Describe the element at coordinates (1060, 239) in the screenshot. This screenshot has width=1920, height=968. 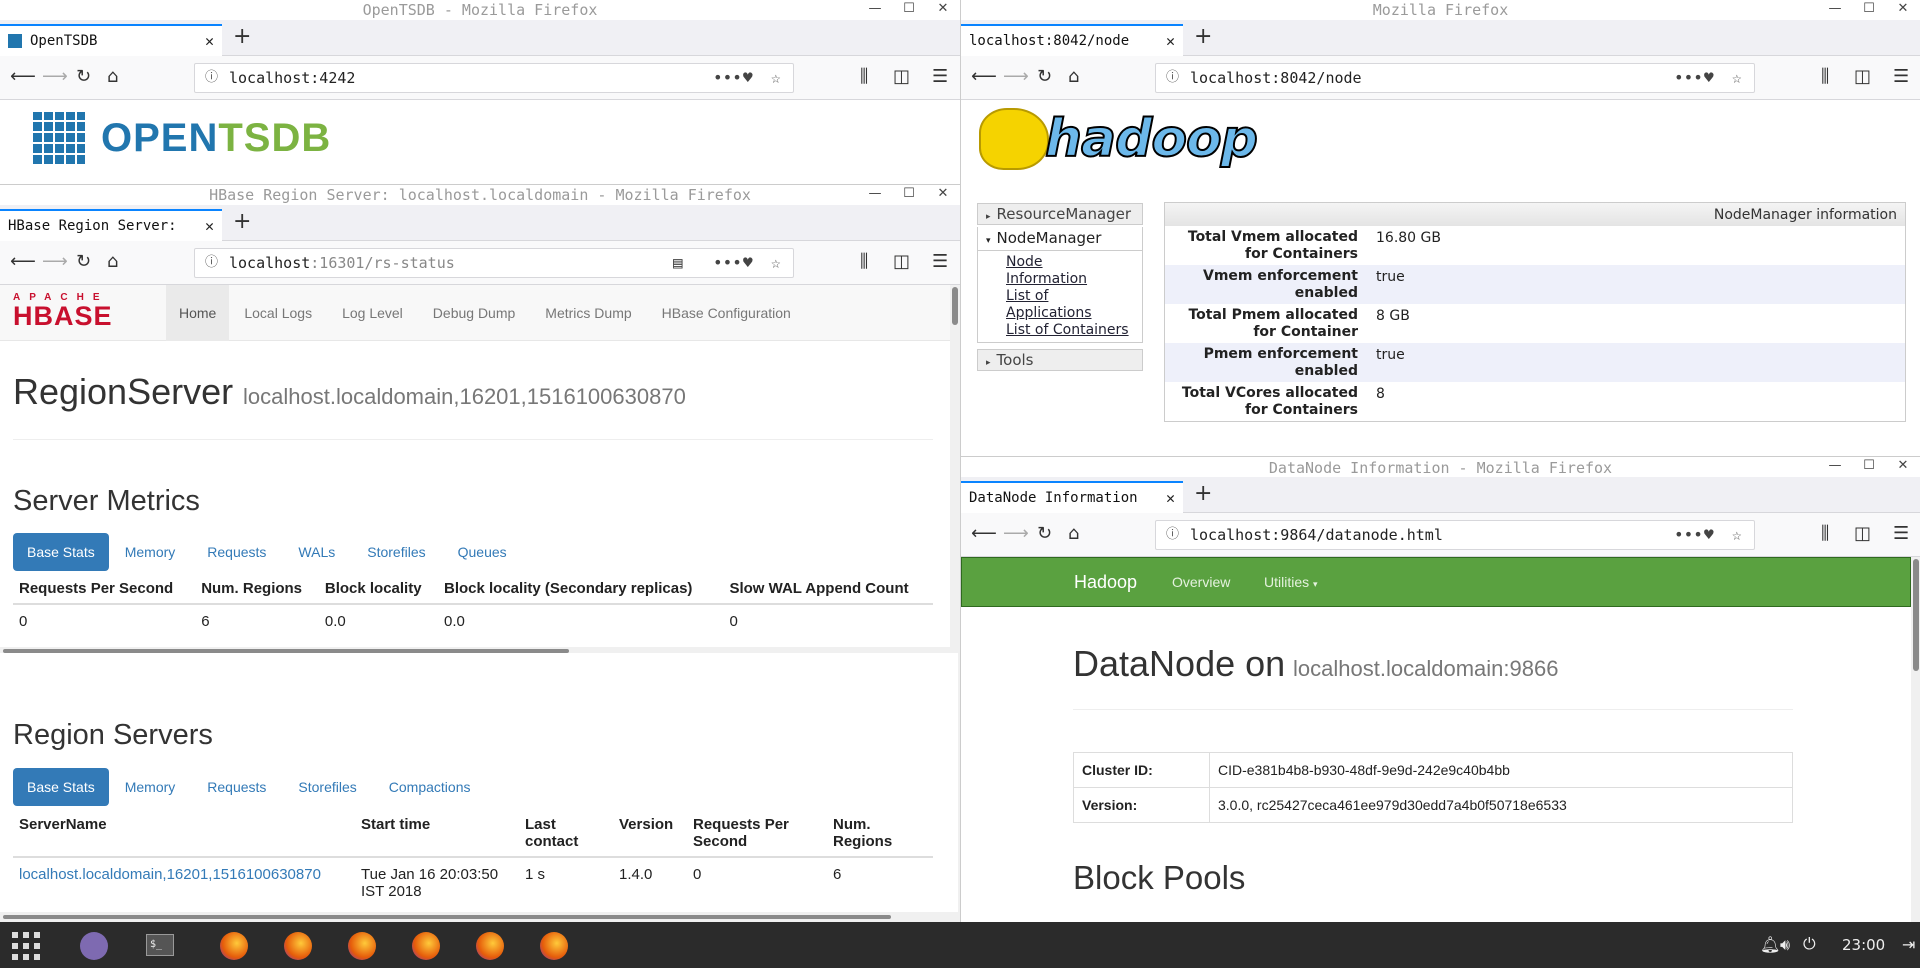
I see `menu-node-manager: ▾ NodeManager` at that location.